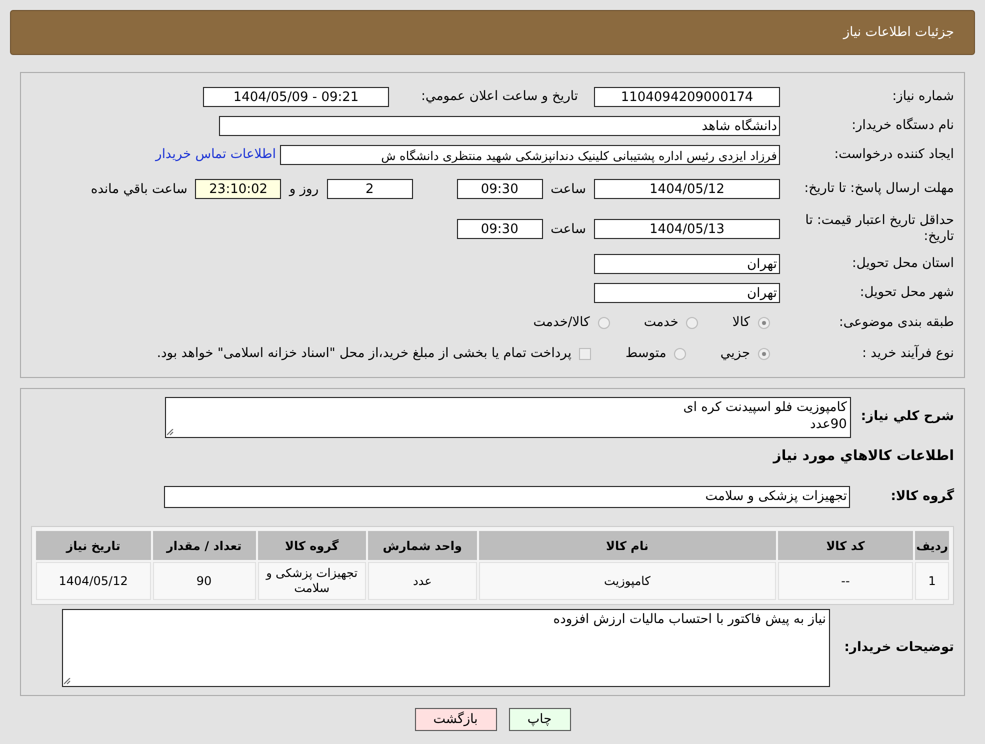  Describe the element at coordinates (902, 264) in the screenshot. I see `field-label: استان محل تحویل:` at that location.